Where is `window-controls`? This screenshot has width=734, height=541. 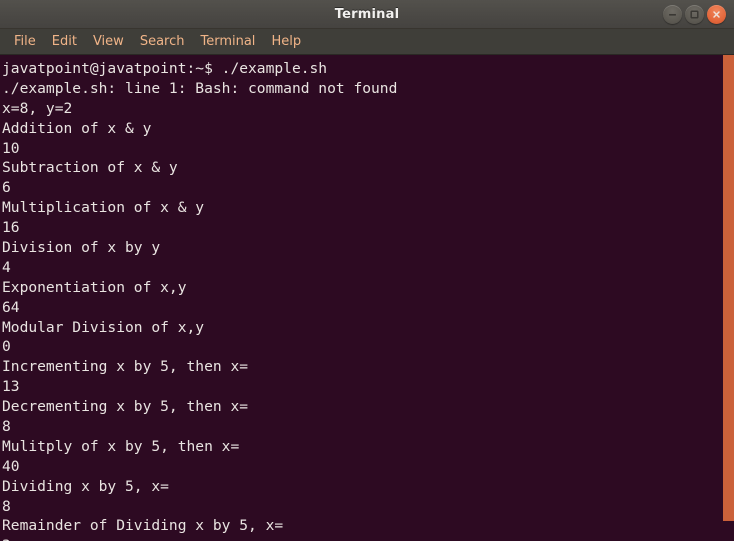 window-controls is located at coordinates (694, 14).